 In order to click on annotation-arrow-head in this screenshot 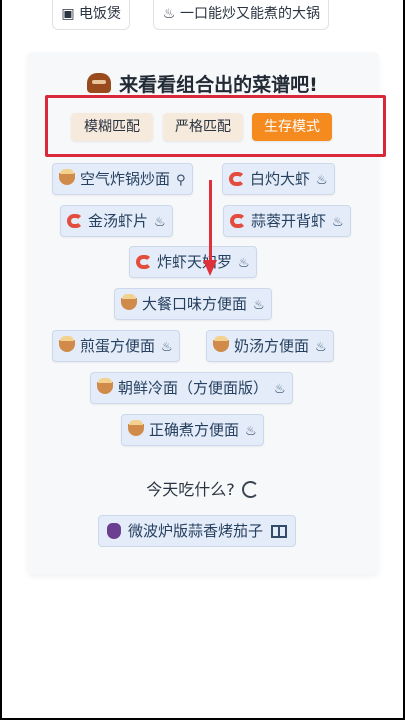, I will do `click(210, 268)`.